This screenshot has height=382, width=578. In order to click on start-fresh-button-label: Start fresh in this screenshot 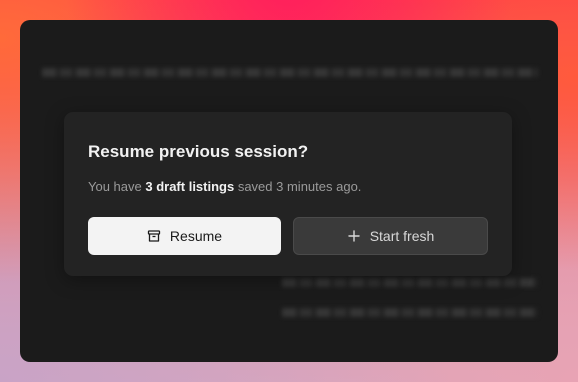, I will do `click(402, 236)`.